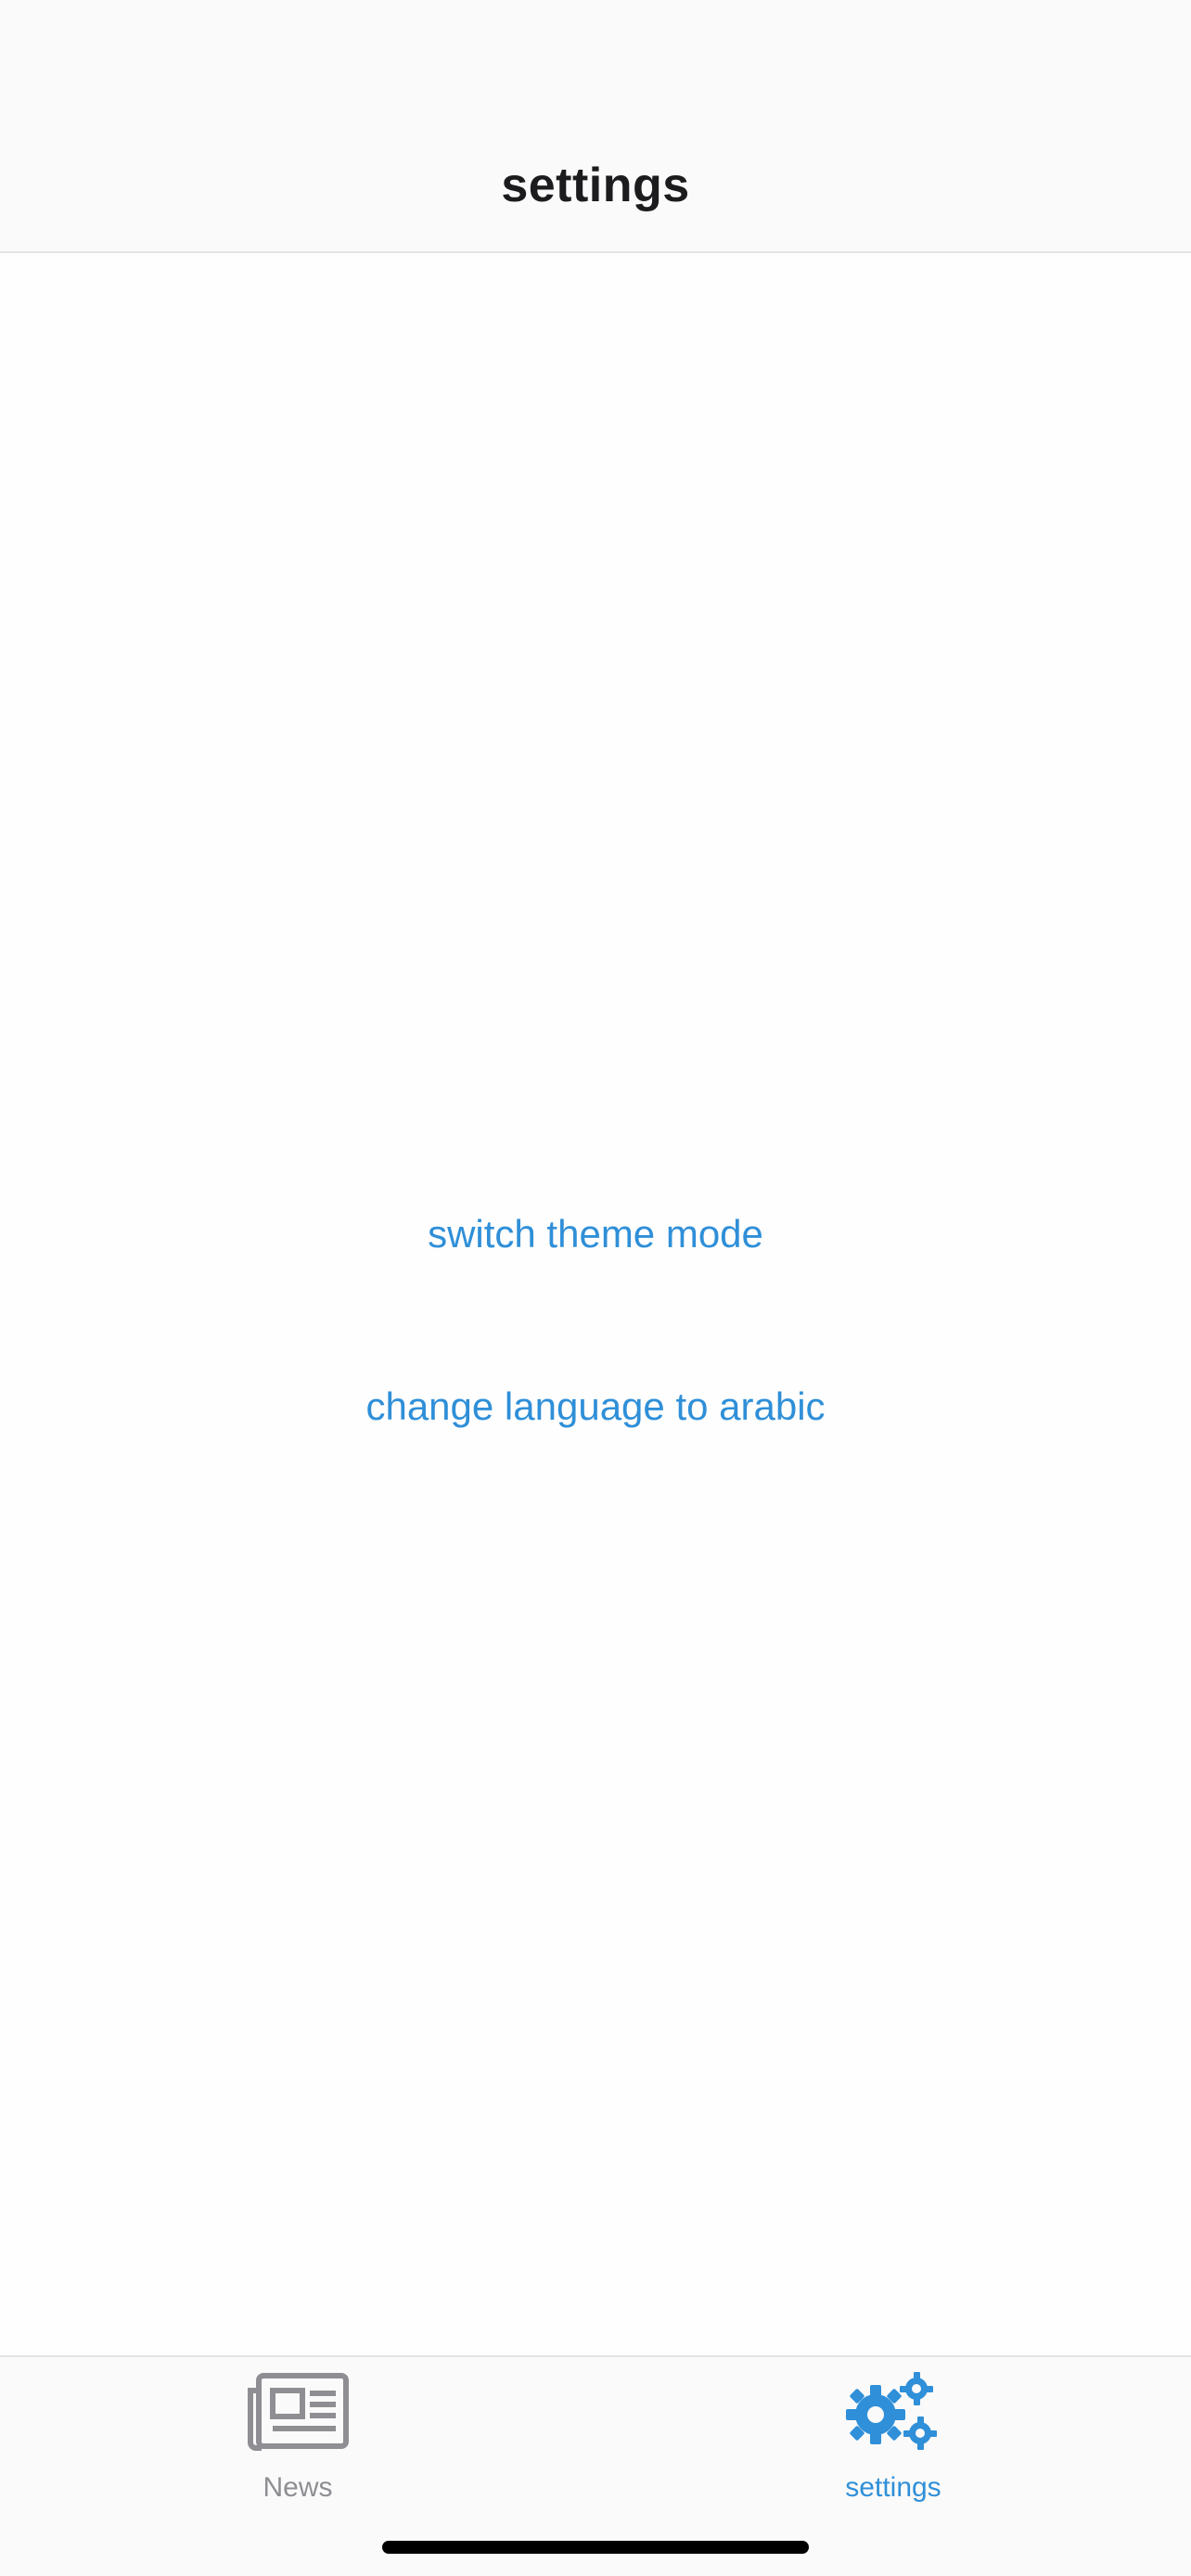  I want to click on navigation-bar: settings, so click(595, 126).